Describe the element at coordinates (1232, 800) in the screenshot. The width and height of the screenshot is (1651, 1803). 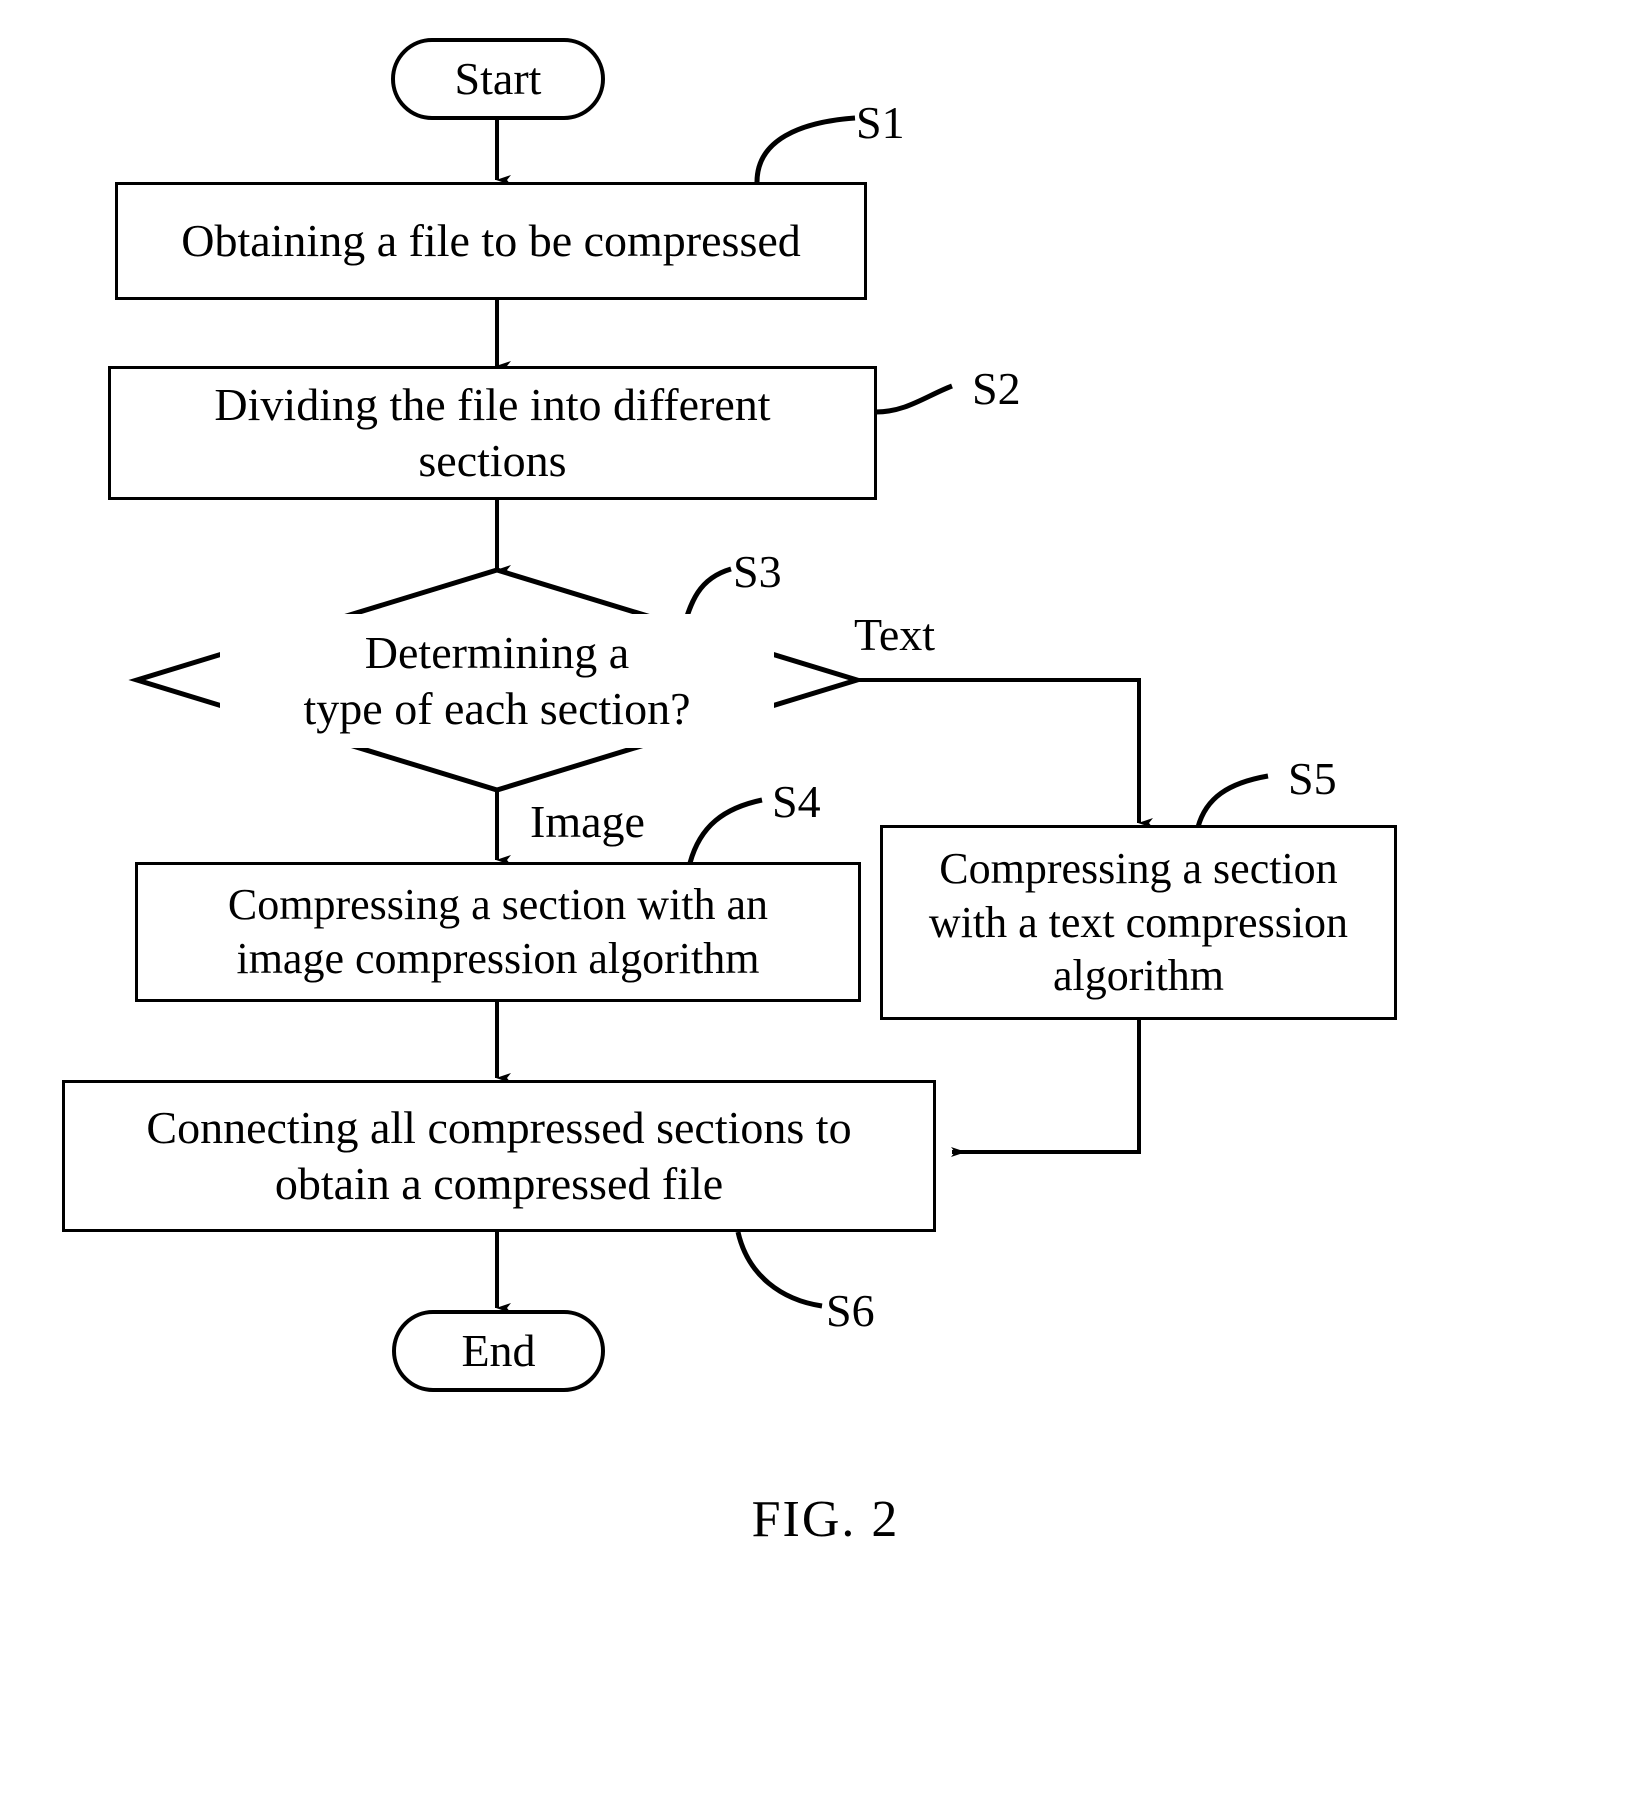
I see `leader-line-s5` at that location.